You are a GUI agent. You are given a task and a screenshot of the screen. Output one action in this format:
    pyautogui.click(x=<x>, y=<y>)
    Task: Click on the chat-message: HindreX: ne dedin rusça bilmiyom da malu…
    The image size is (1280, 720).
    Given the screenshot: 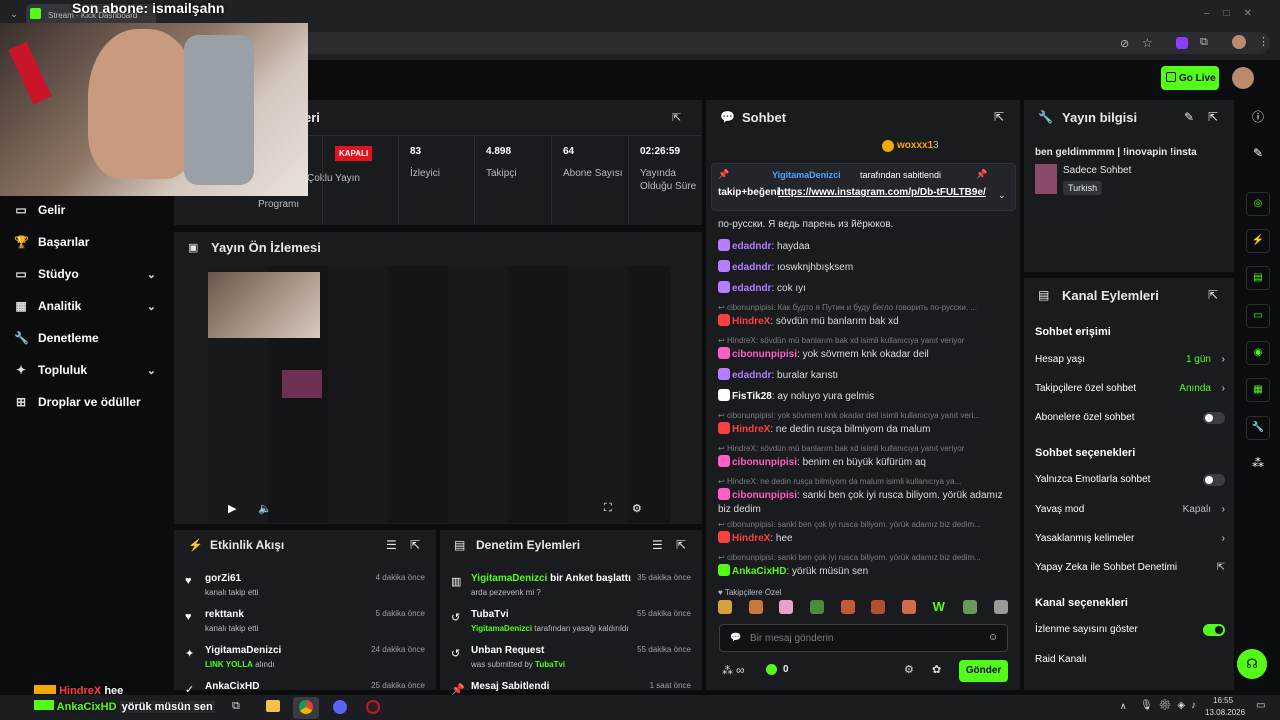 What is the action you would take?
    pyautogui.click(x=864, y=429)
    